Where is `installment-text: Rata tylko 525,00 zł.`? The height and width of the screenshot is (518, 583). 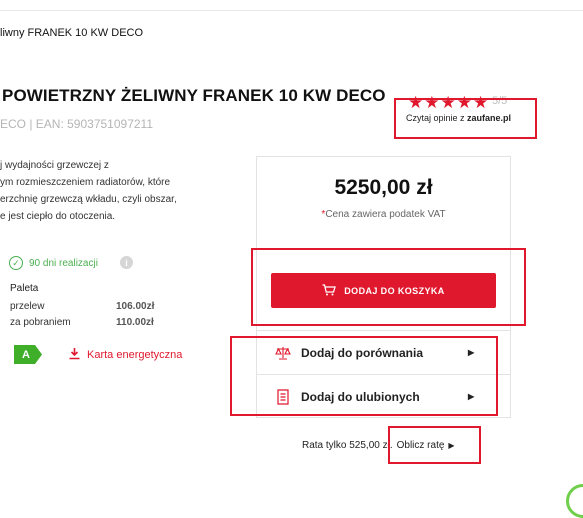 installment-text: Rata tylko 525,00 zł. is located at coordinates (347, 445).